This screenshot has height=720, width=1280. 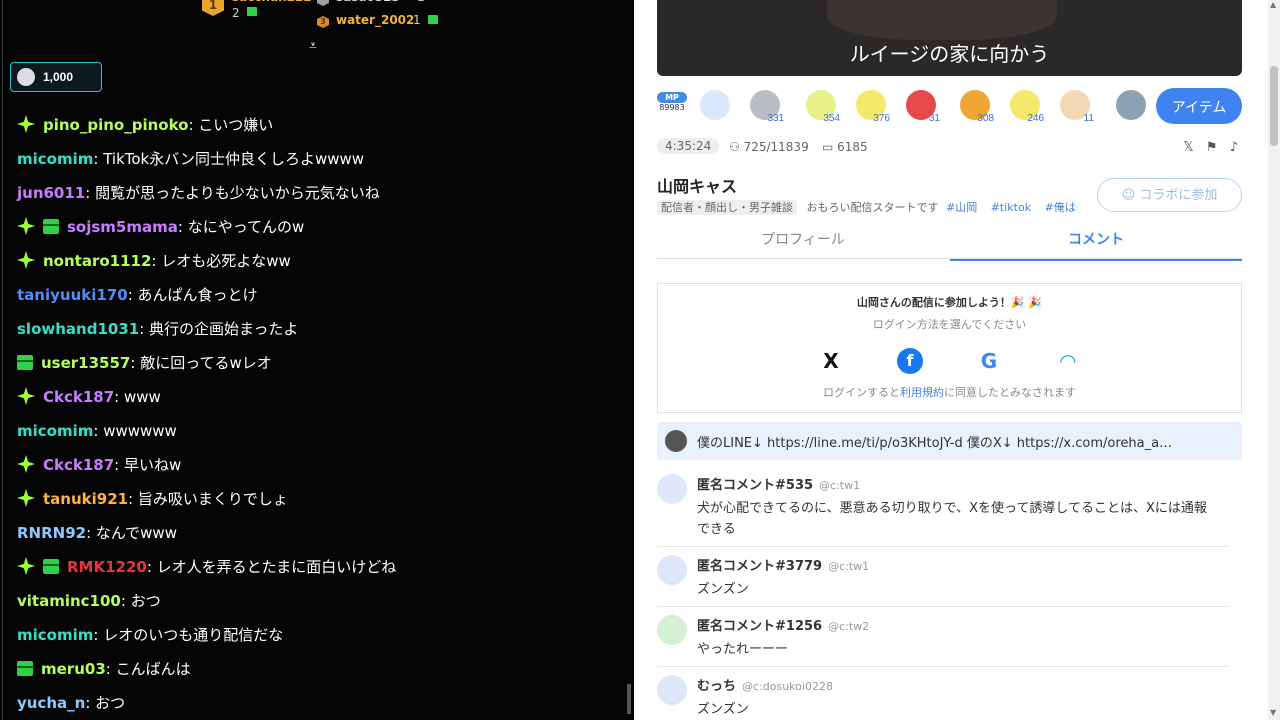 I want to click on item-slot: 354, so click(x=820, y=108).